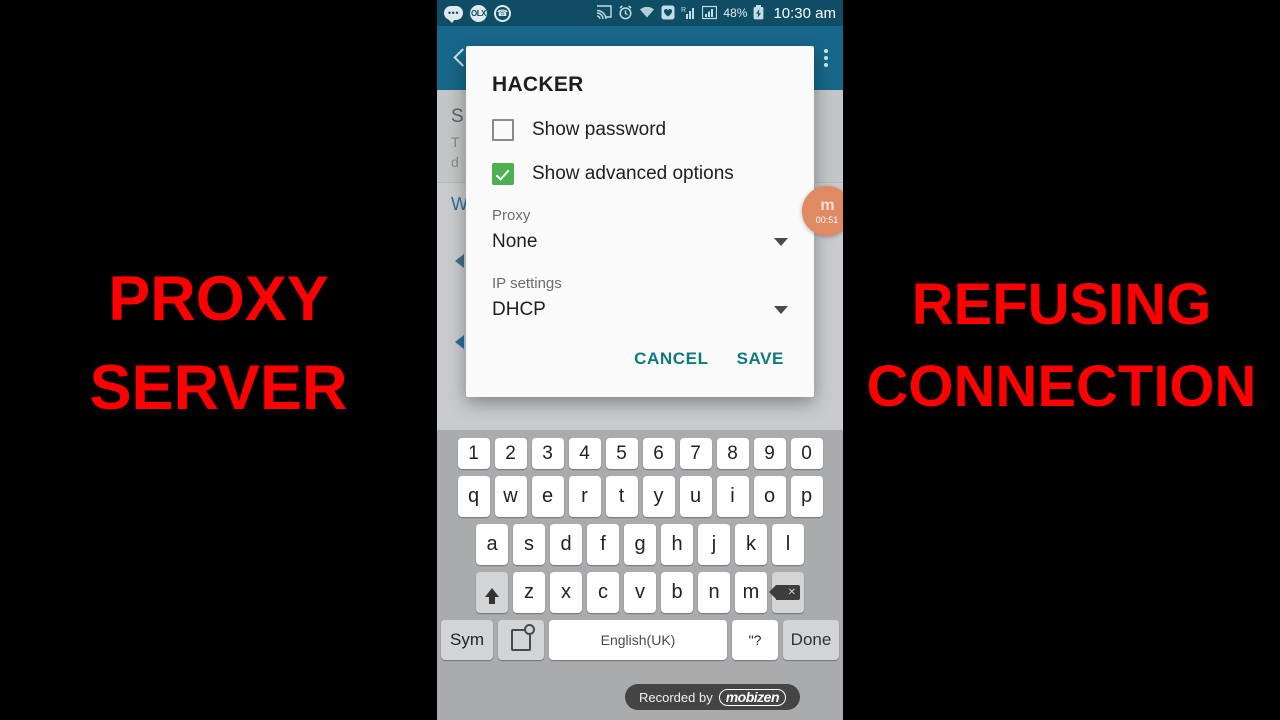 Image resolution: width=1280 pixels, height=720 pixels. Describe the element at coordinates (751, 592) in the screenshot. I see `key-m: m` at that location.